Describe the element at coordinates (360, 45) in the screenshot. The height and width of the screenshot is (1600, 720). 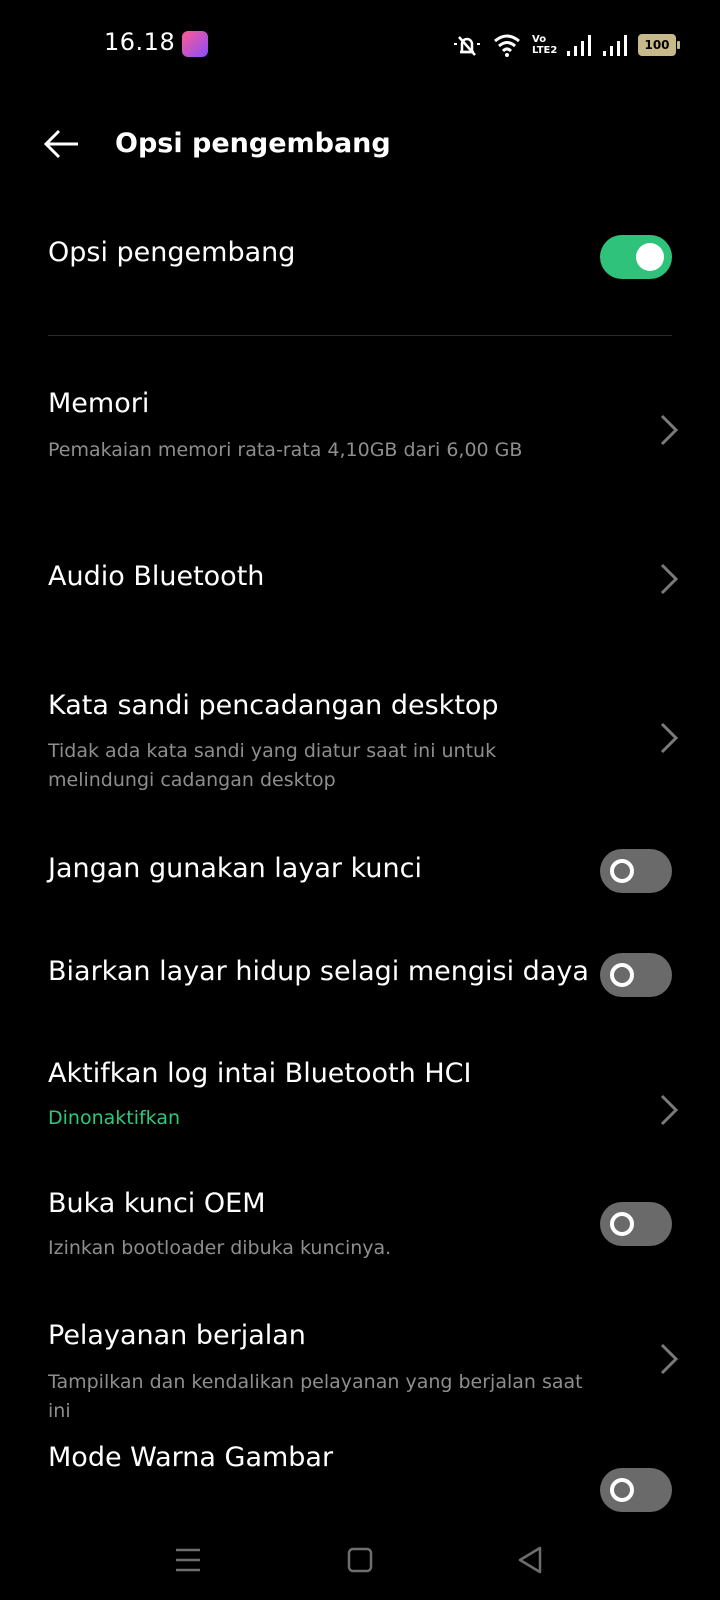
I see `status-bar: 16.18 Vo LTE2 100` at that location.